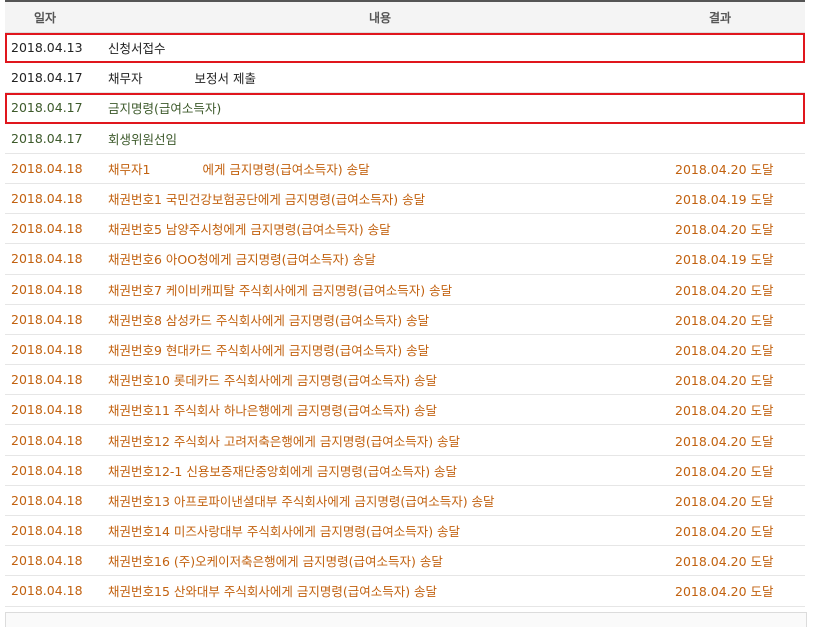  I want to click on table-row-highlighted: 2018.04.13 신청서접수, so click(405, 48).